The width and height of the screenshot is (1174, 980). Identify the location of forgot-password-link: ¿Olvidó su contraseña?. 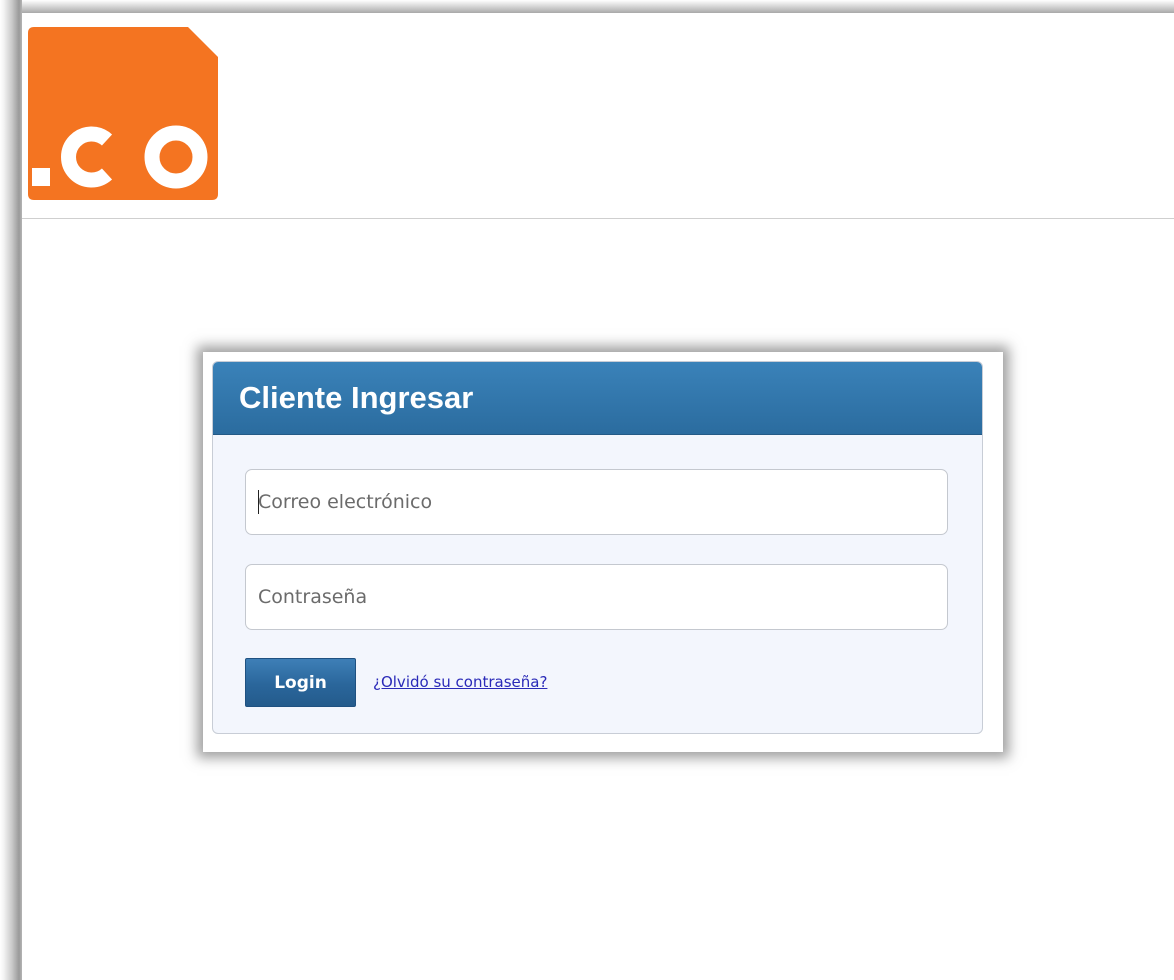
(460, 682).